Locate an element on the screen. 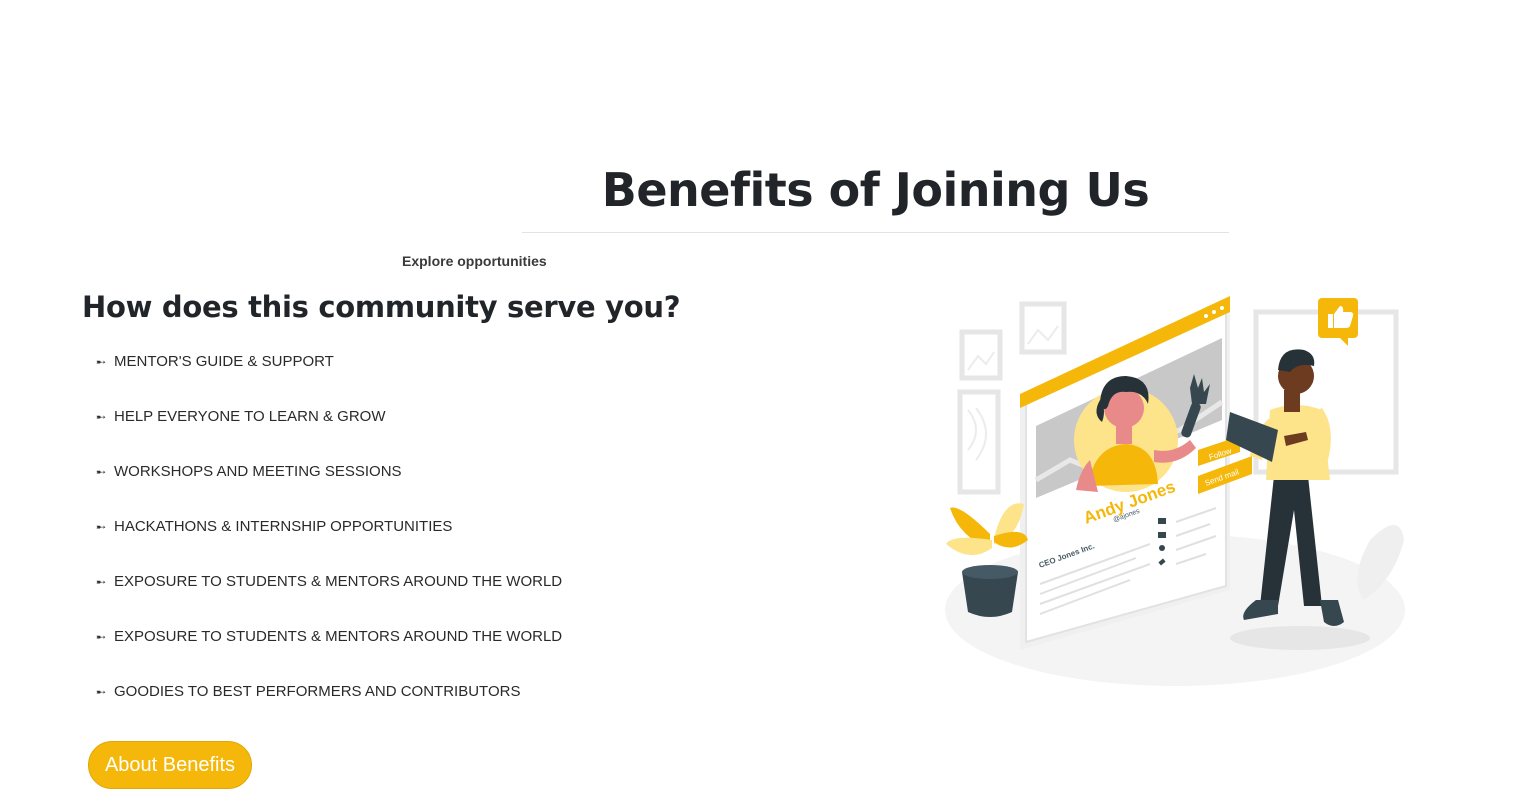 This screenshot has width=1514, height=800. title-divider is located at coordinates (875, 232).